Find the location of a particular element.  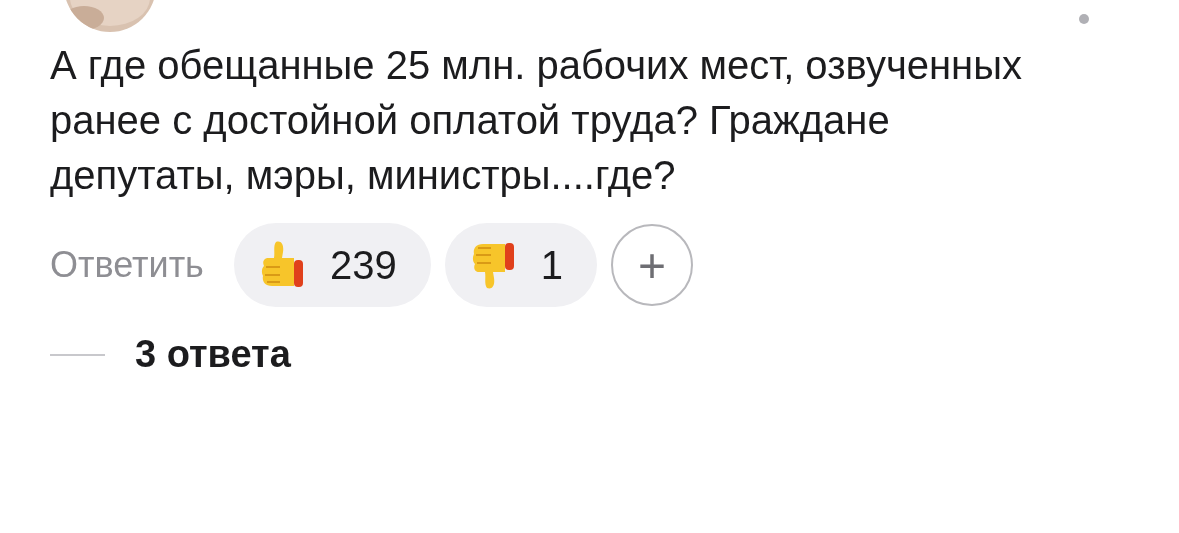

dislike-button: 1 is located at coordinates (520, 265).